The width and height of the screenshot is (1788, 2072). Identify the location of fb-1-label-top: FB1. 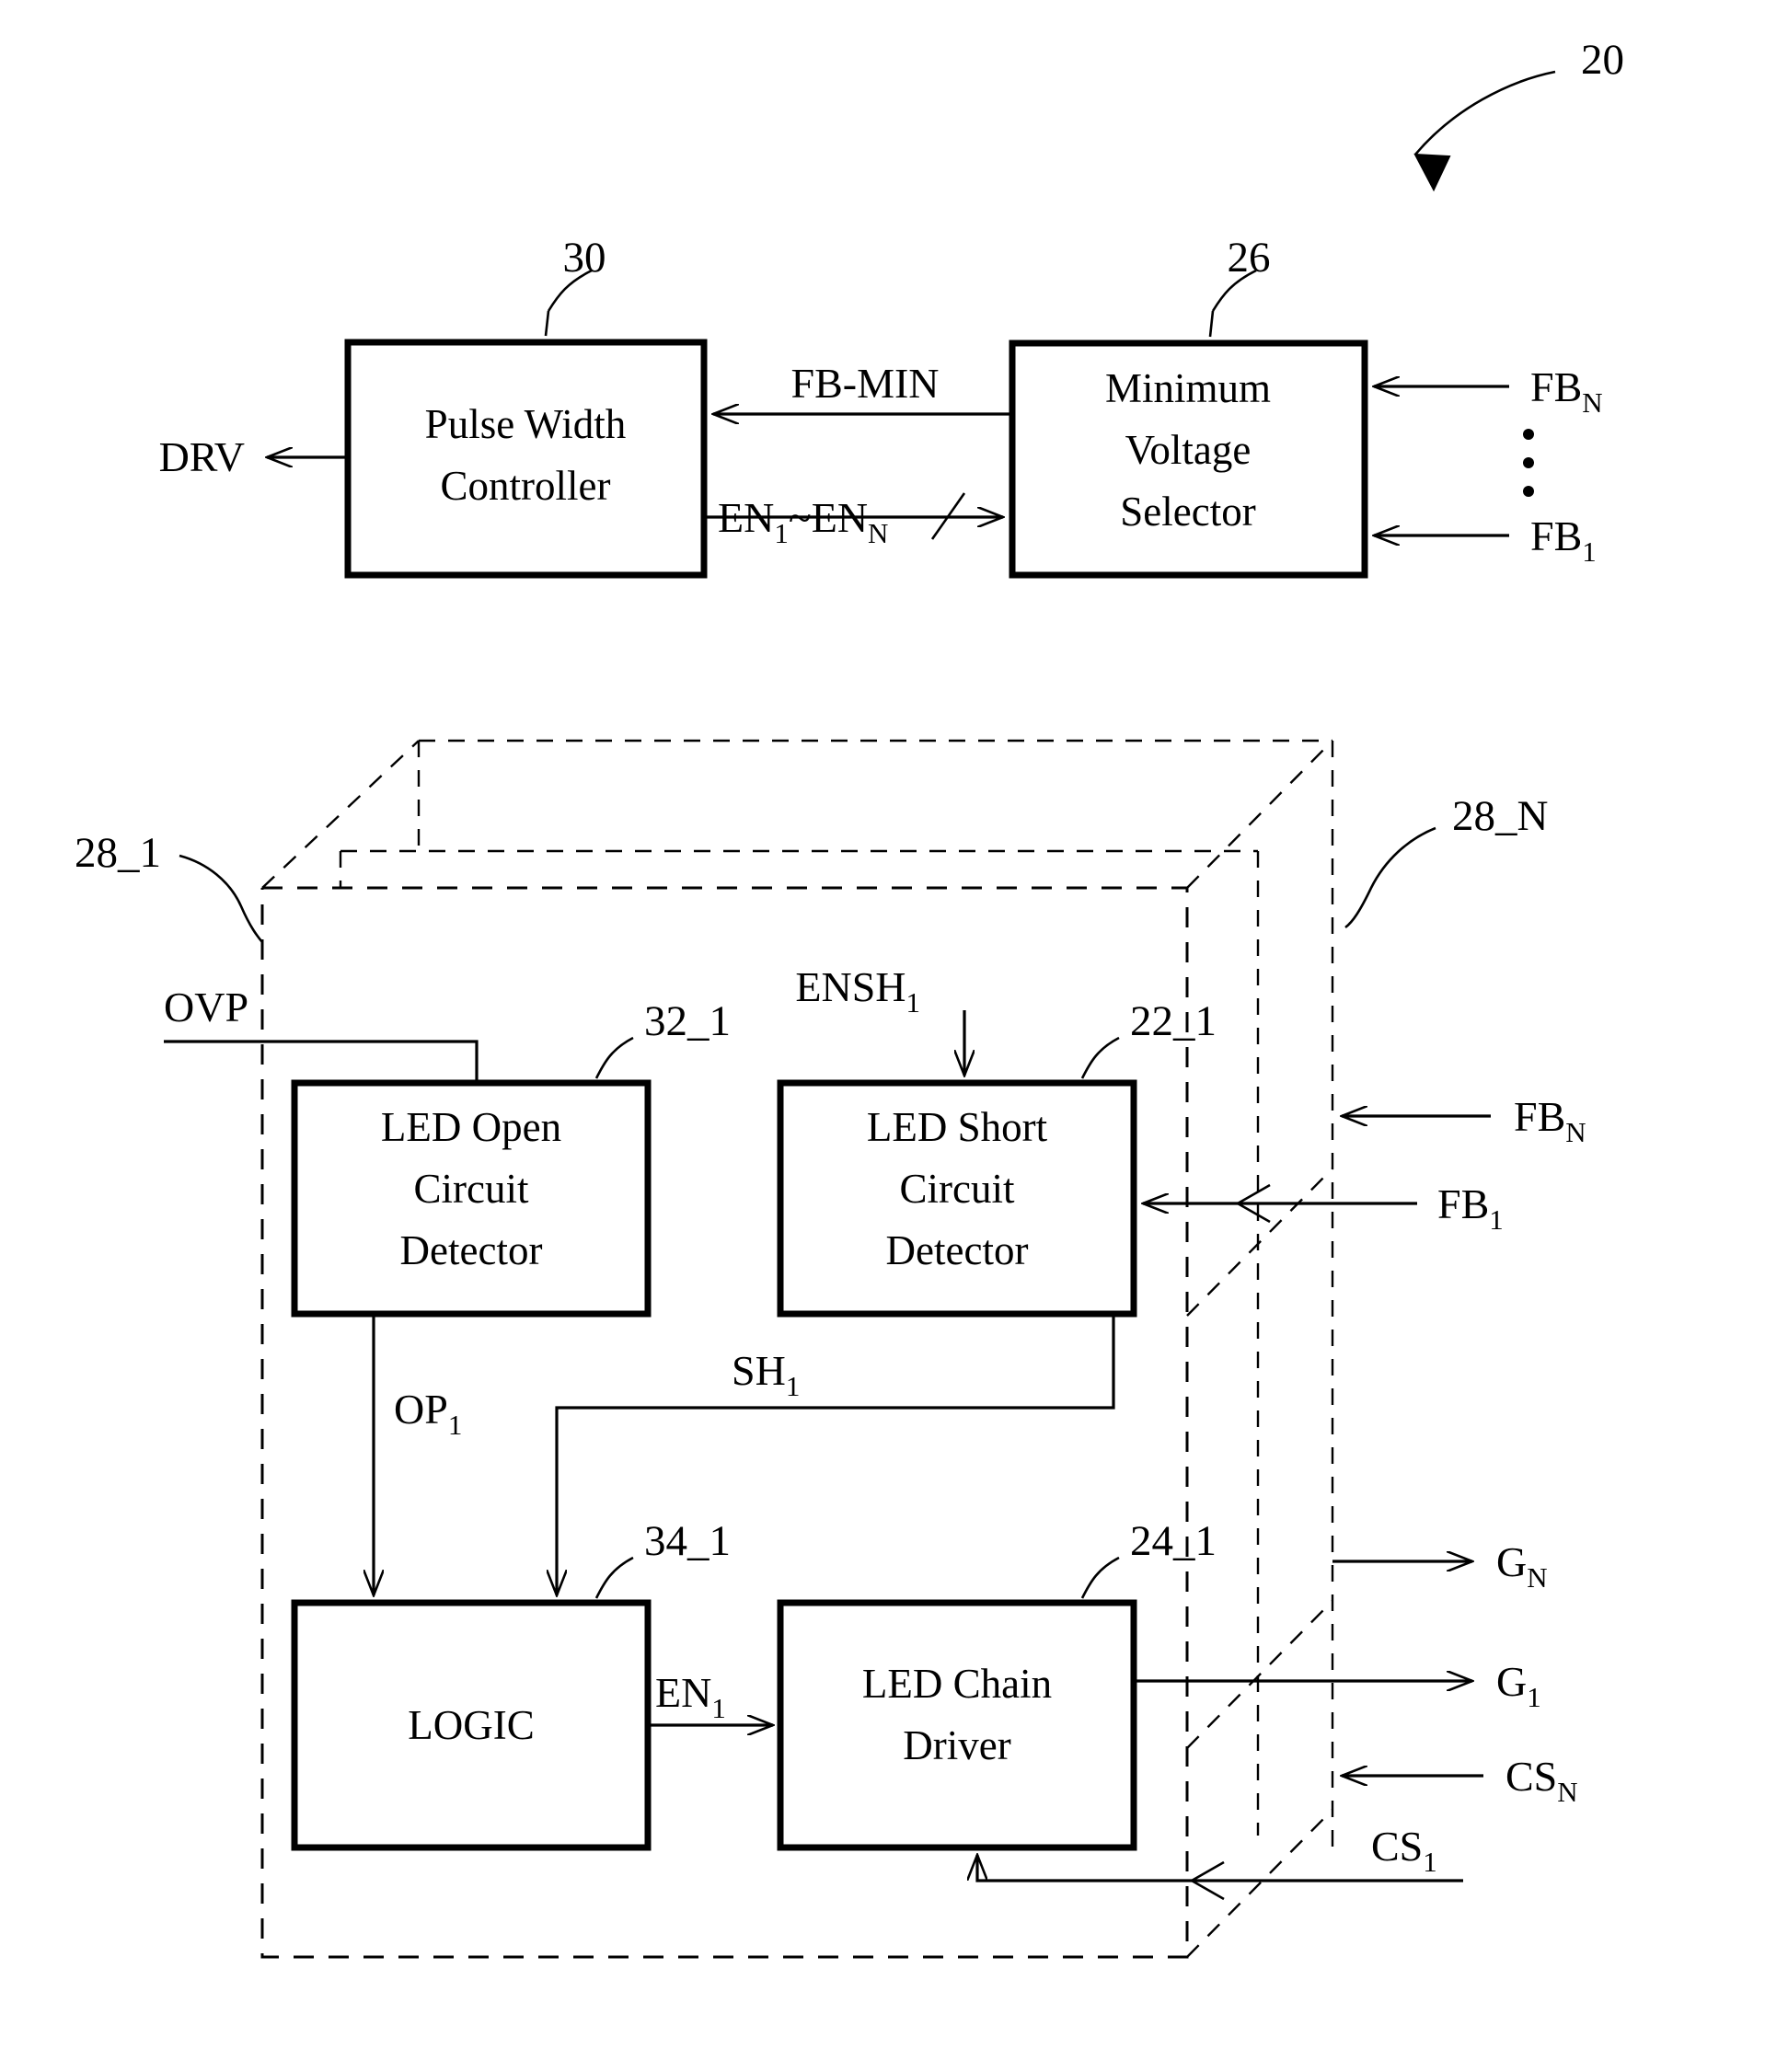
(1563, 540).